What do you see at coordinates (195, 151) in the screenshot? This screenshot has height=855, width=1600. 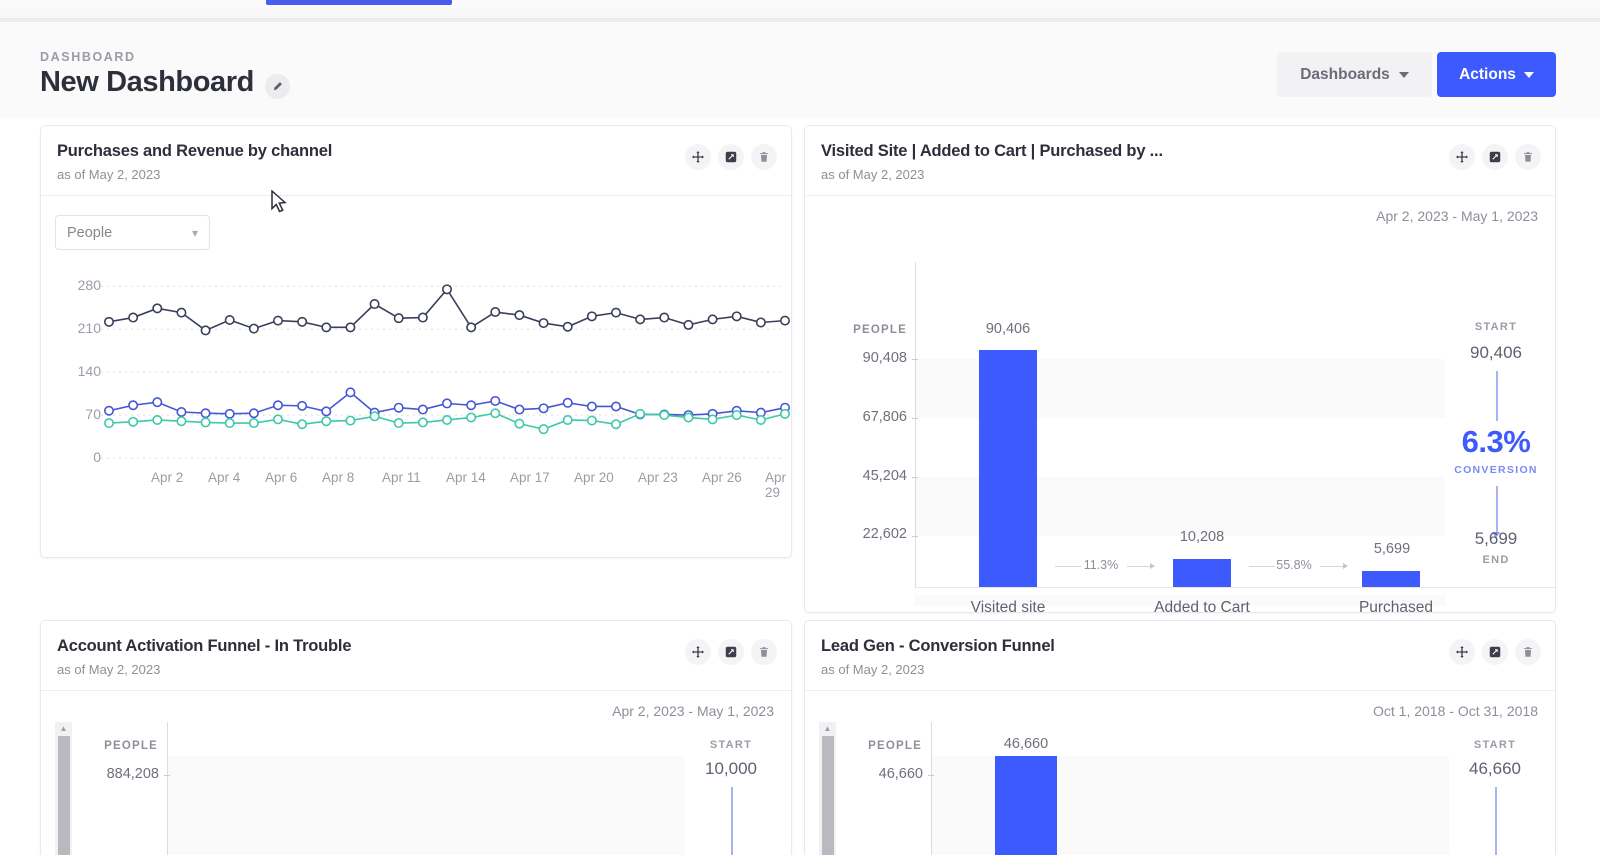 I see `card-title: Purchases and Revenue by channel` at bounding box center [195, 151].